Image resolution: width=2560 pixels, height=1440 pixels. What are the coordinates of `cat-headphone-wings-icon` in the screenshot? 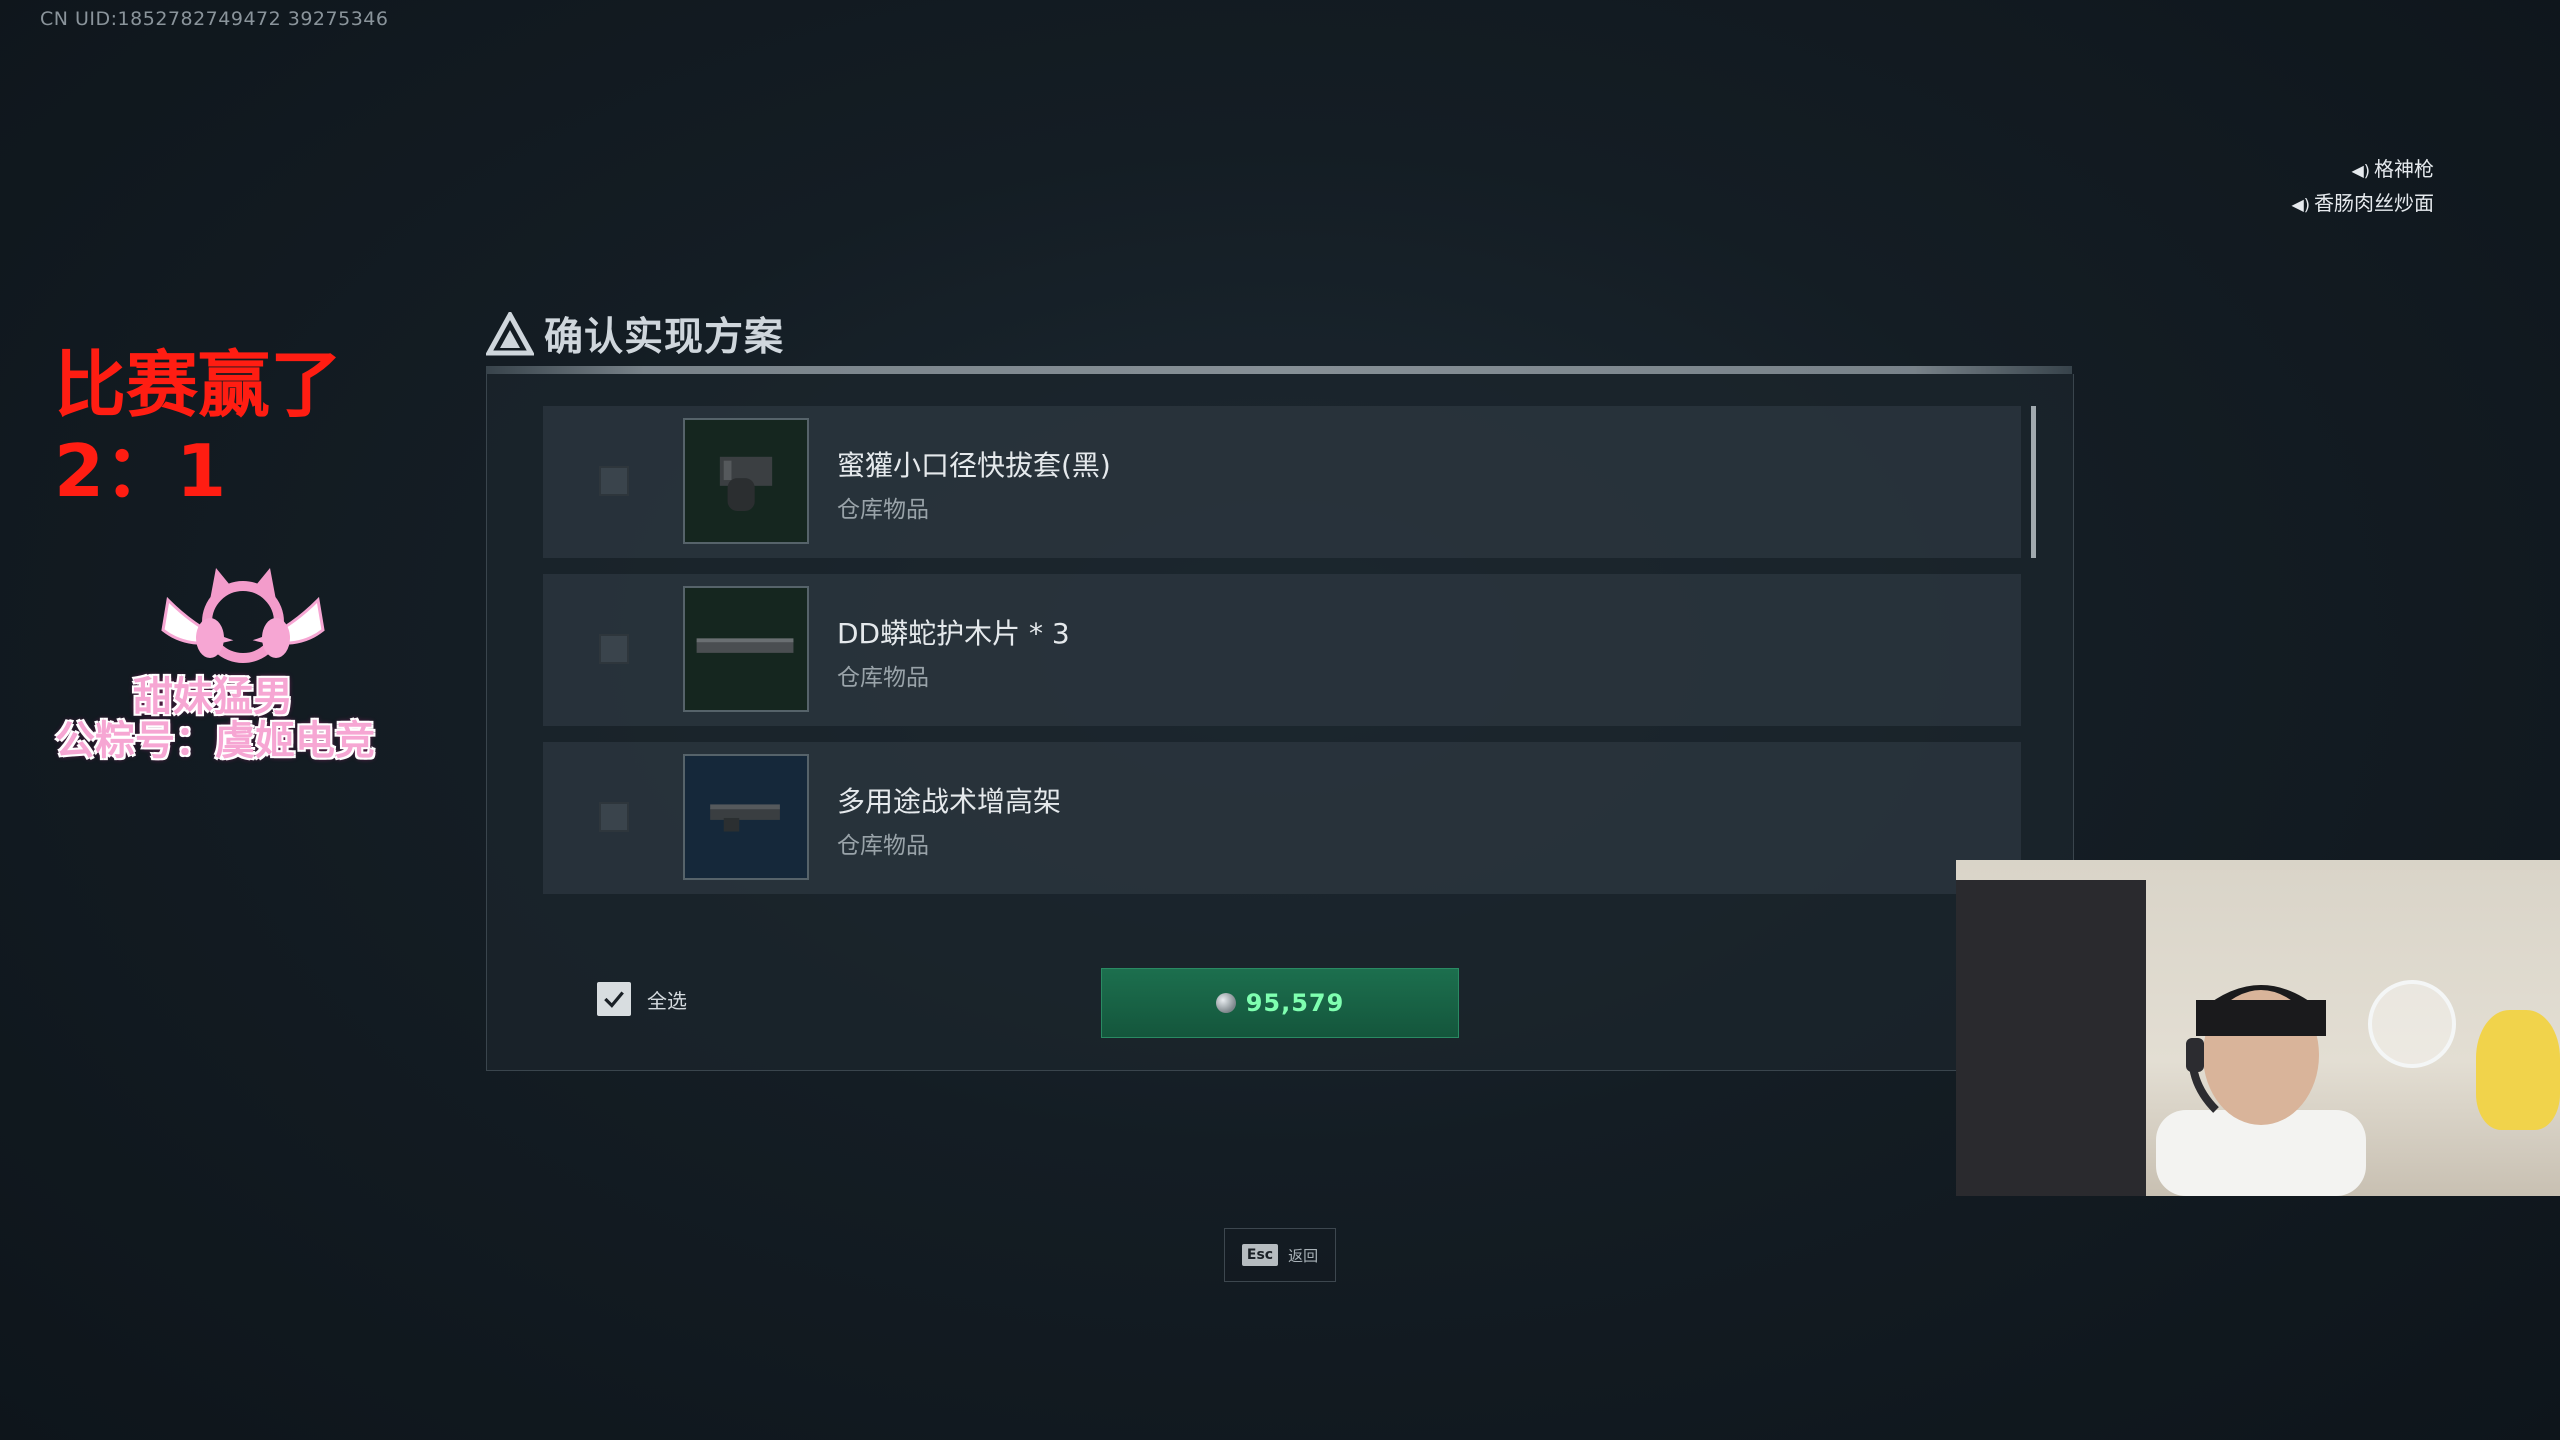 It's located at (243, 615).